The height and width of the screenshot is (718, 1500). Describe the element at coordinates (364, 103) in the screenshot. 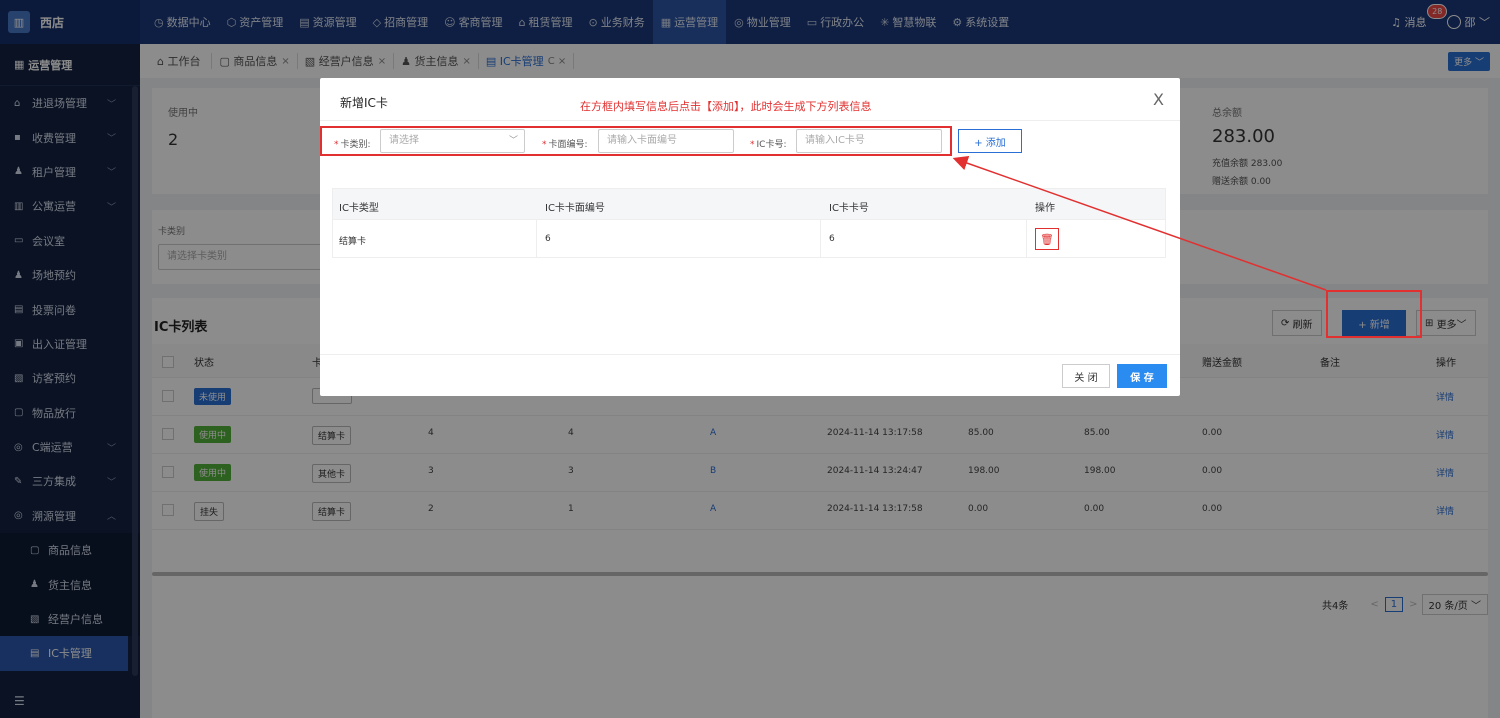

I see `modal-title: 新增IC卡` at that location.